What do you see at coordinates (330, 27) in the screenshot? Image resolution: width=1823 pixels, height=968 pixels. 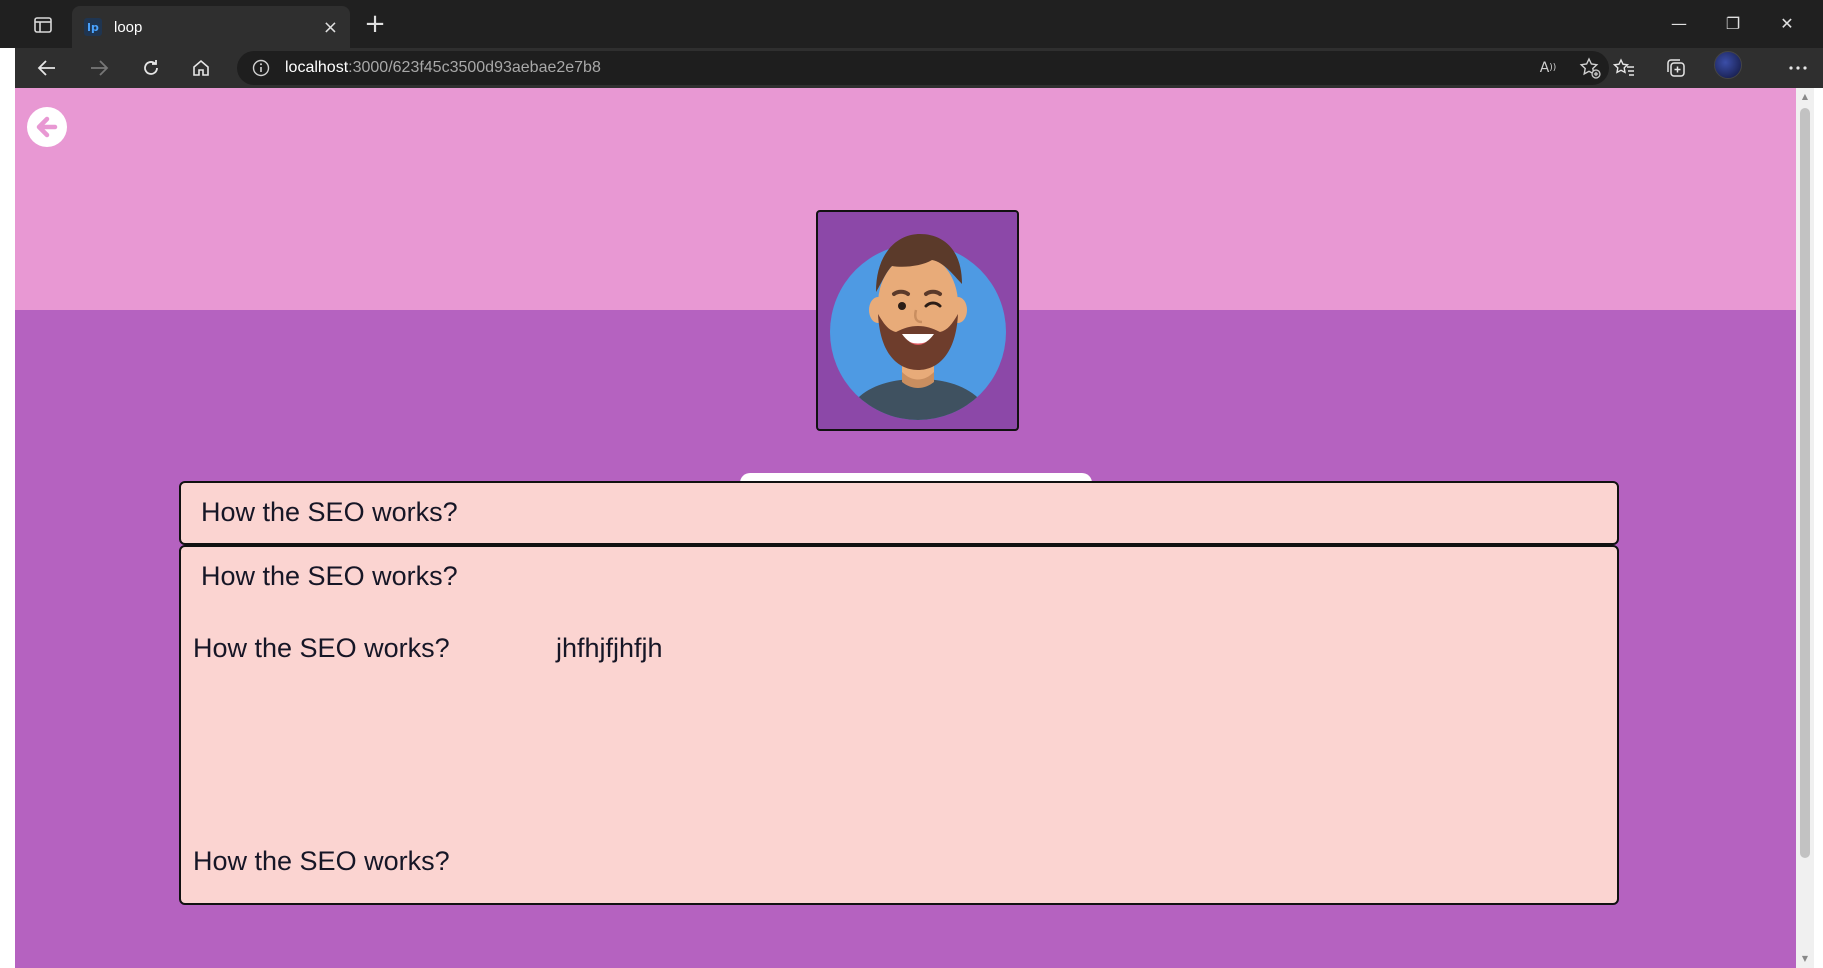 I see `tab-close-icon: ×` at bounding box center [330, 27].